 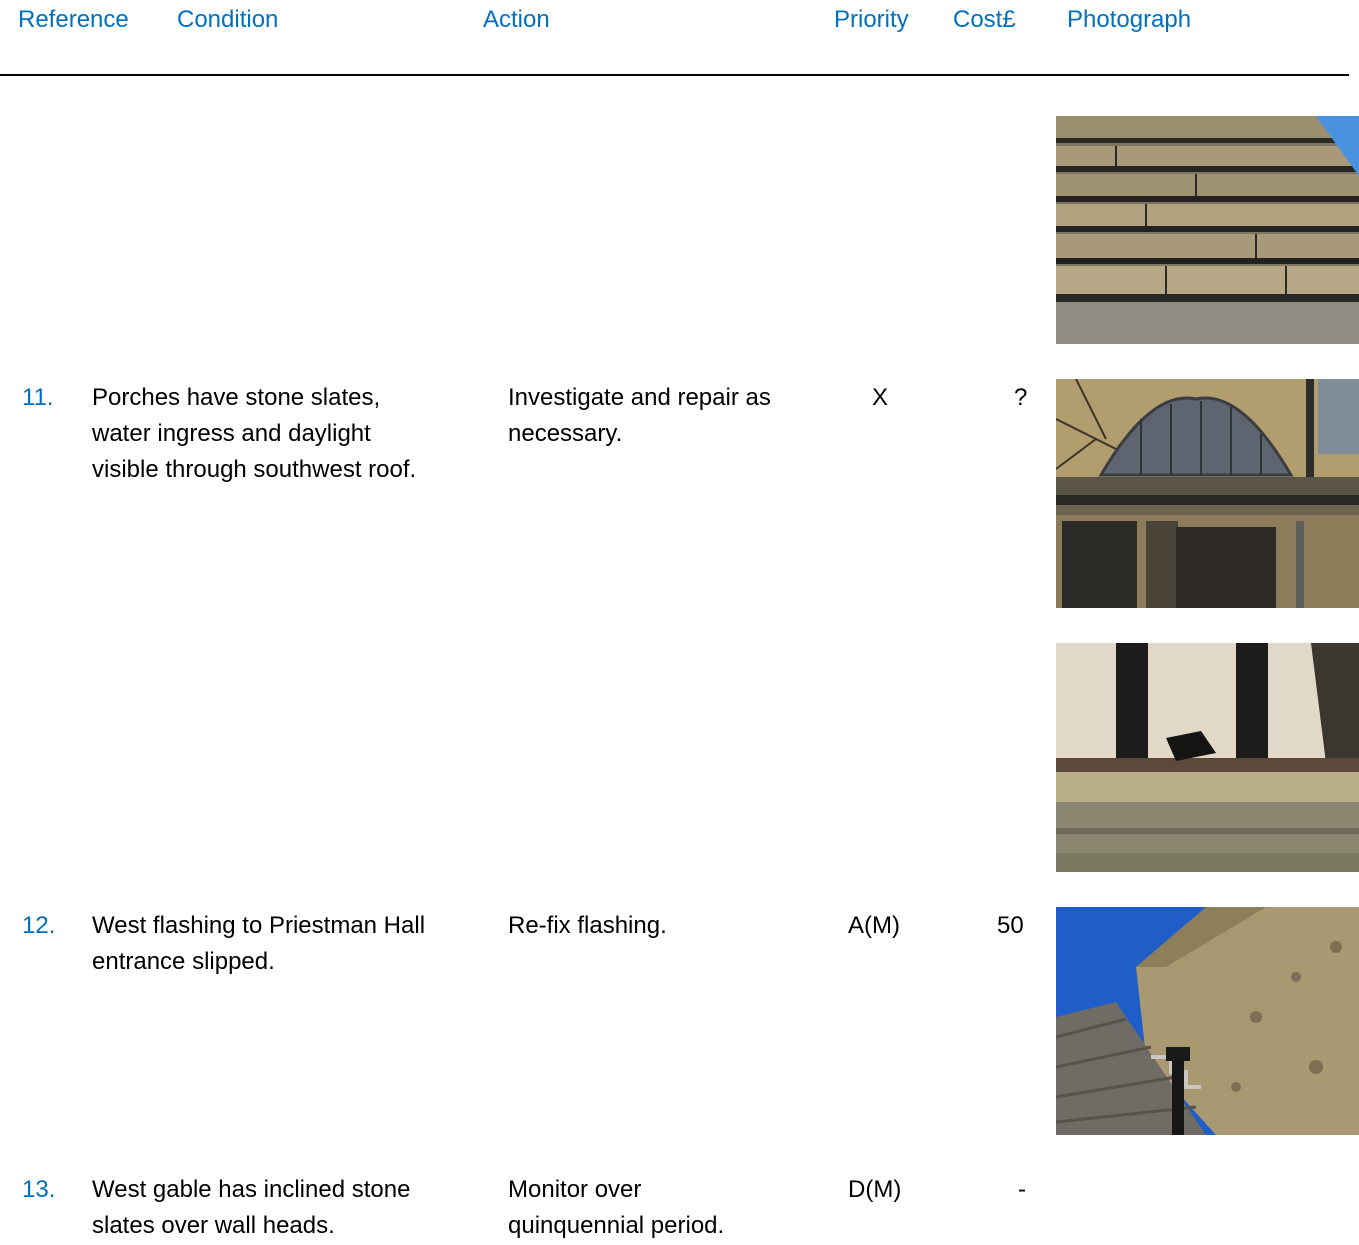 I want to click on row-11-action-line-1: Investigate and repair as, so click(x=639, y=397).